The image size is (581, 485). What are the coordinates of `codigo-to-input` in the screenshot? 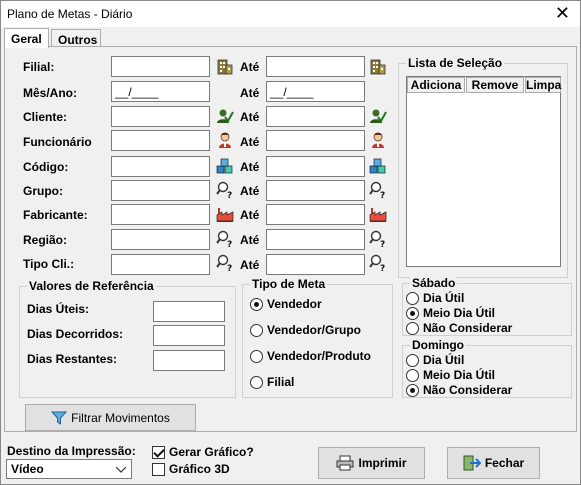 It's located at (315, 166).